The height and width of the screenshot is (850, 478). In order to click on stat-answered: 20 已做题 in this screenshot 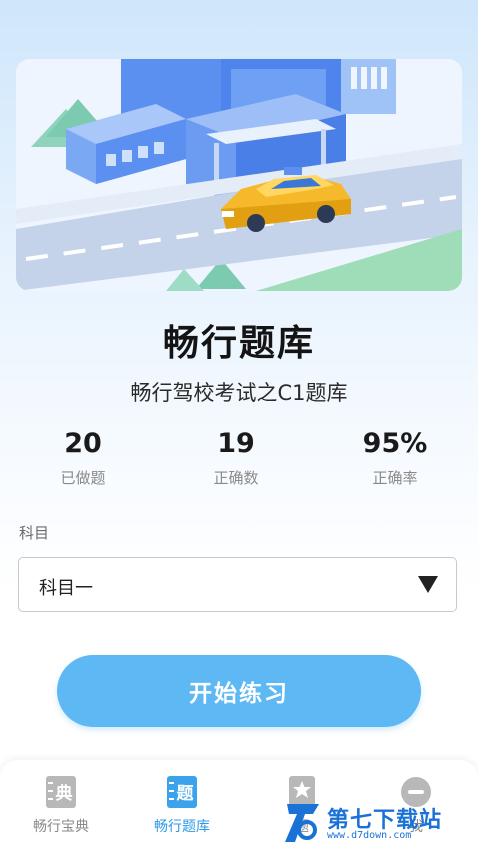, I will do `click(83, 458)`.